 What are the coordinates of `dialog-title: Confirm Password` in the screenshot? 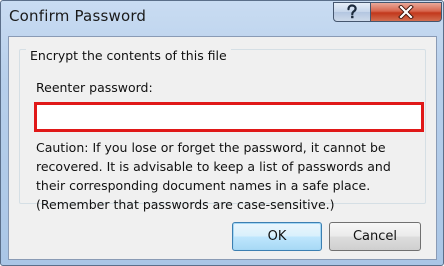 It's located at (78, 16).